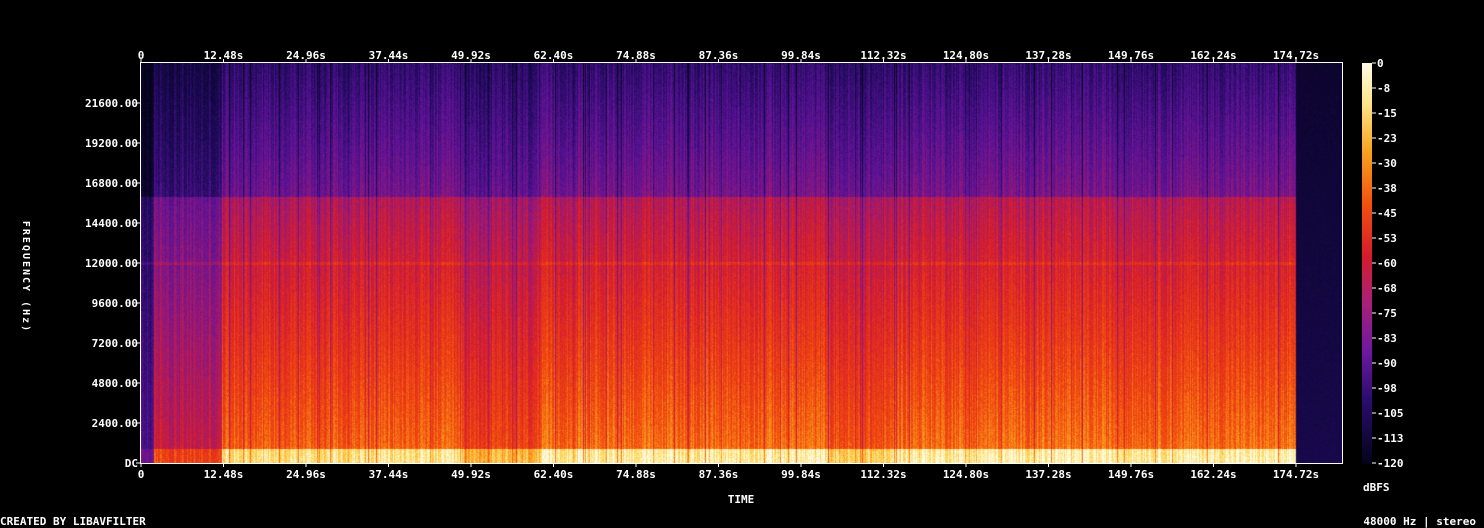 The image size is (1484, 528). What do you see at coordinates (719, 474) in the screenshot?
I see `x-tick-label-bottom: 87.36s` at bounding box center [719, 474].